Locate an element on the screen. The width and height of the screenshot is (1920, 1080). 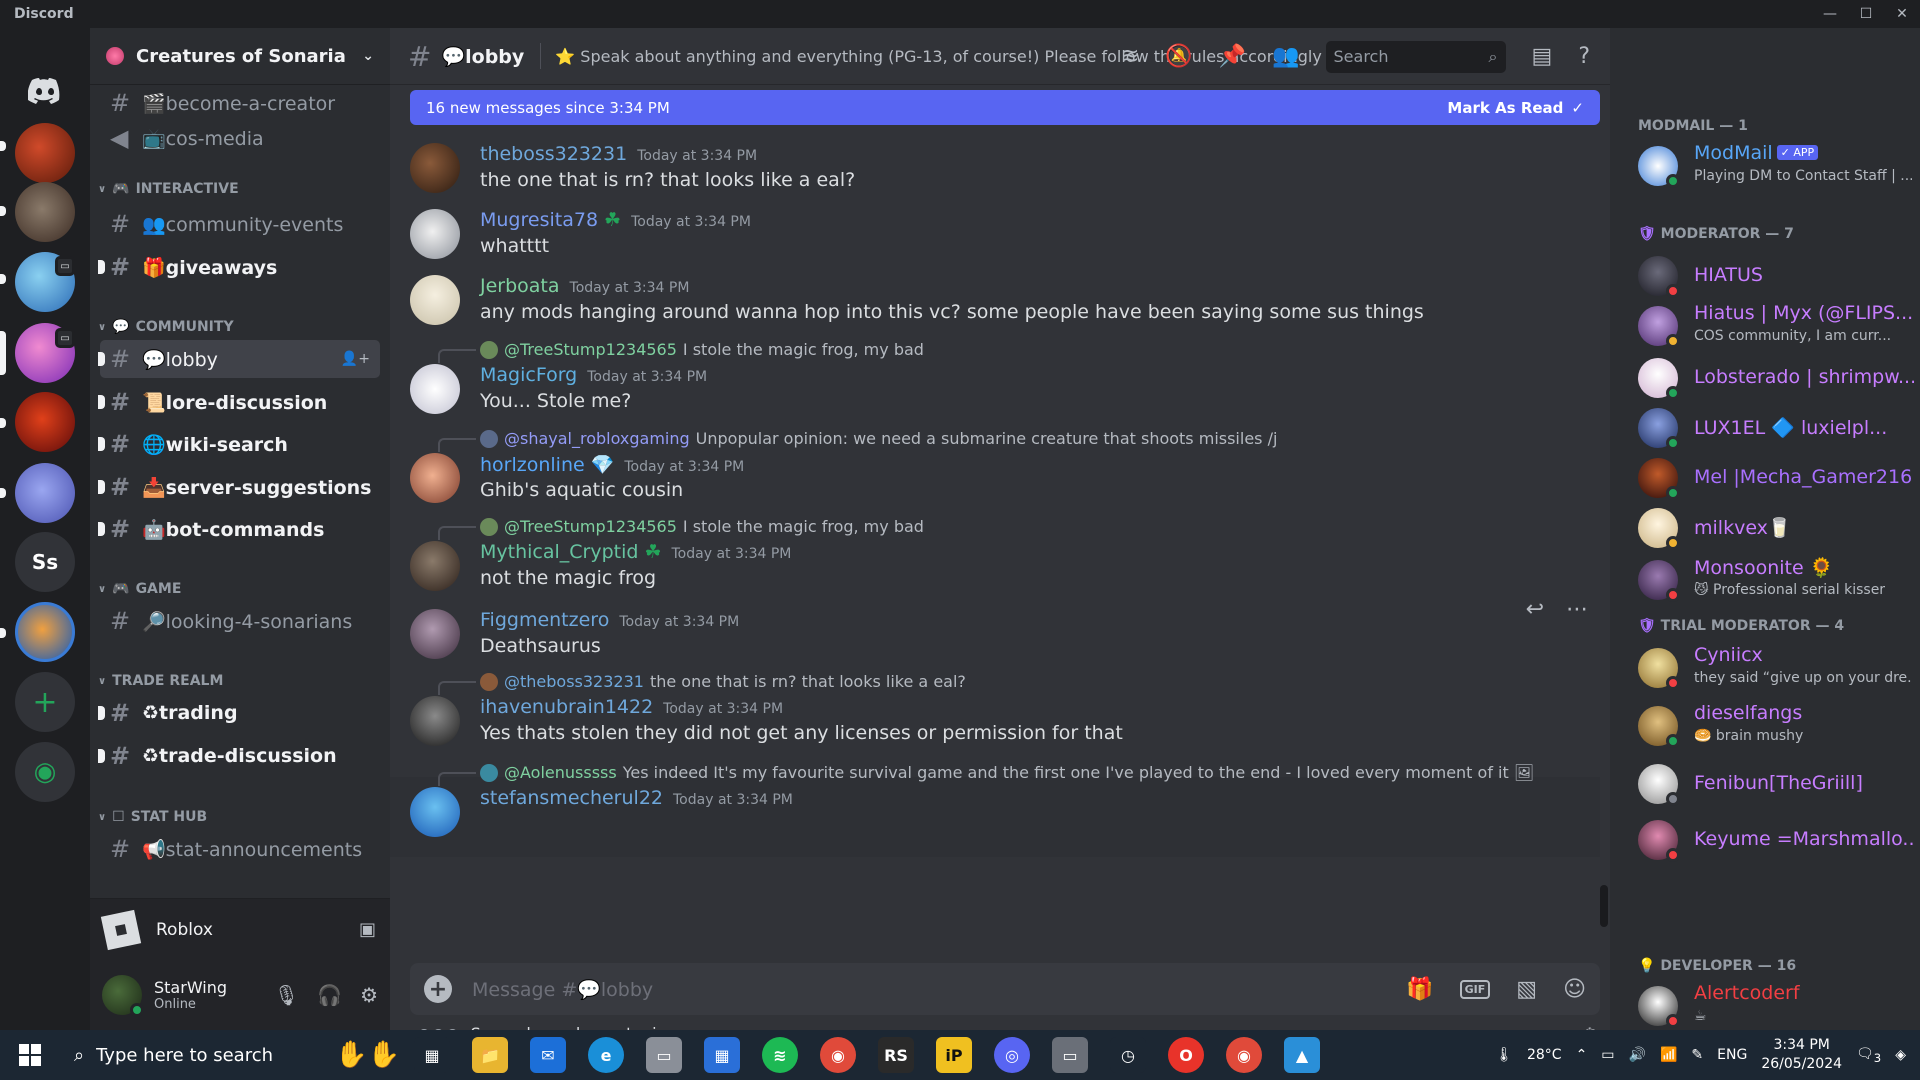
member-item: Mel |Mecha_Gamer216| is located at coordinates (1778, 481).